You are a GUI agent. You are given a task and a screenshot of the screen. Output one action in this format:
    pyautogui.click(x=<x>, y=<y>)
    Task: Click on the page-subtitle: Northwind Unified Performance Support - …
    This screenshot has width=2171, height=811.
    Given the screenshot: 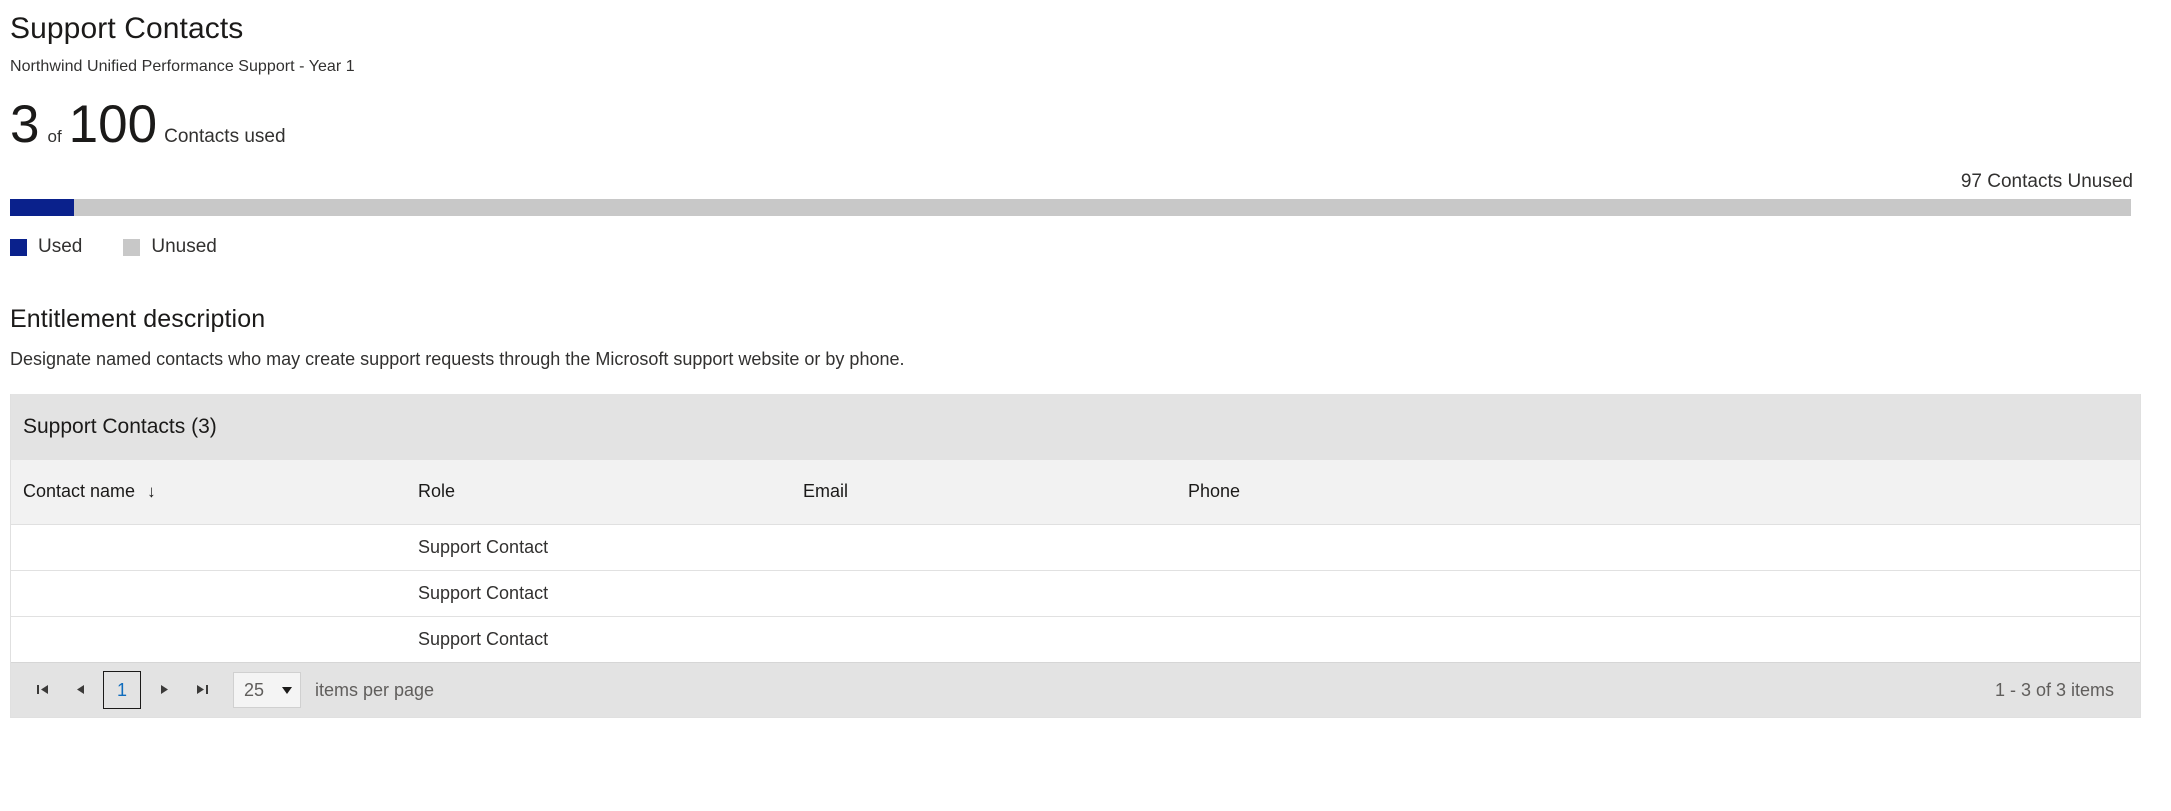 What is the action you would take?
    pyautogui.click(x=182, y=66)
    